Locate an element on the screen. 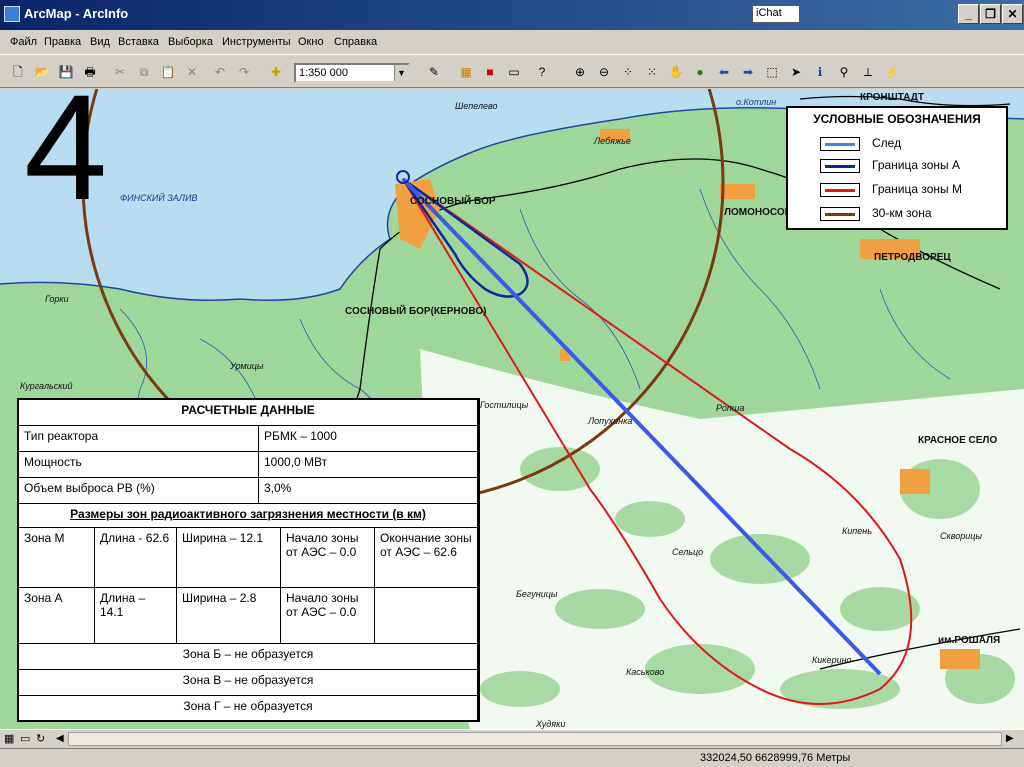 The width and height of the screenshot is (1024, 767). label-ropsha: Ропша is located at coordinates (730, 408).